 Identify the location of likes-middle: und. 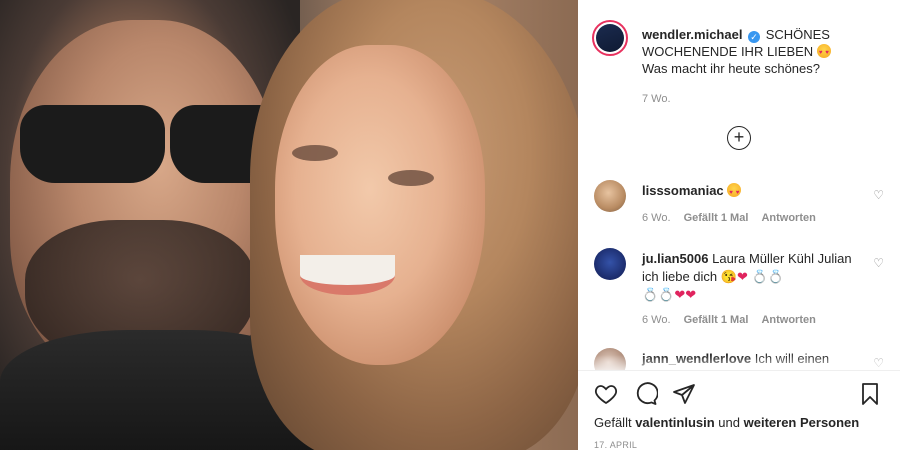
(729, 422).